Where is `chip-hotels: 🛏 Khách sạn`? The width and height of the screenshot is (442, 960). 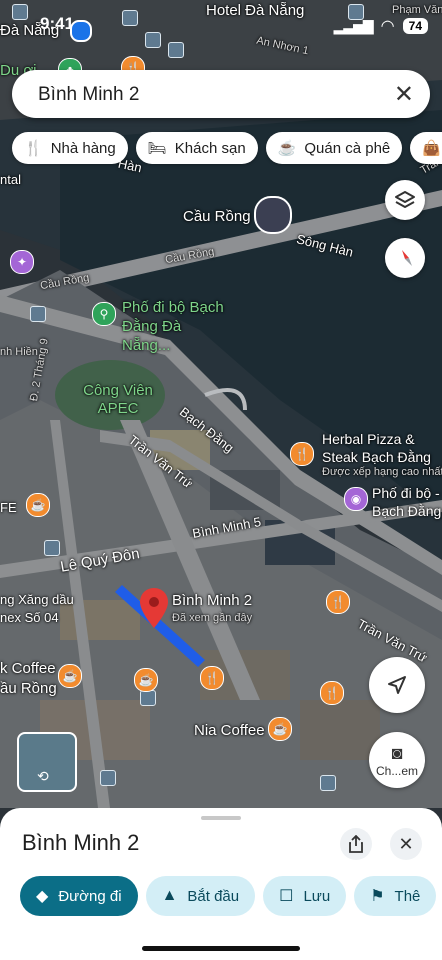 chip-hotels: 🛏 Khách sạn is located at coordinates (196, 148).